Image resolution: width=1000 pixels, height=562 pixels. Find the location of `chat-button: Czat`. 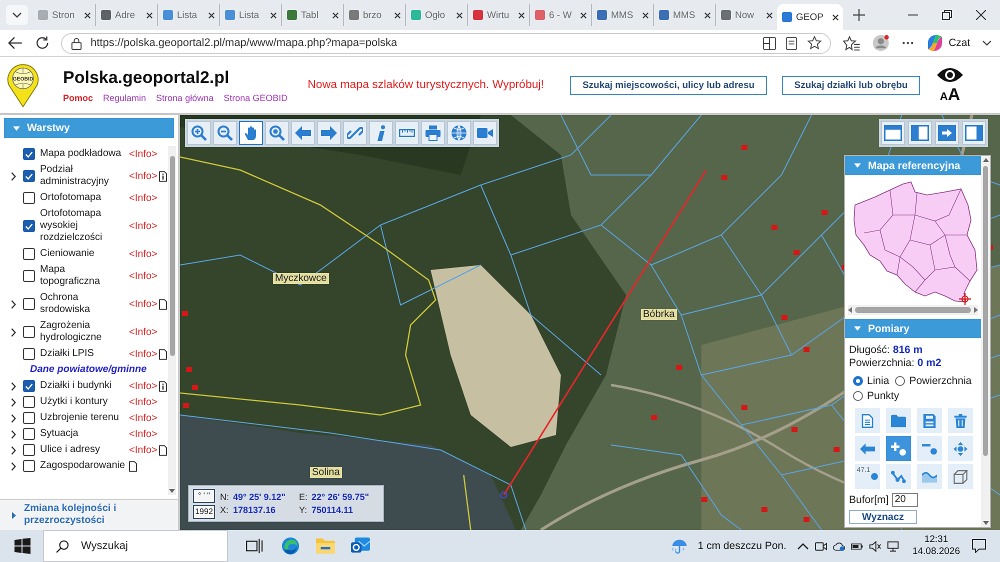

chat-button: Czat is located at coordinates (948, 43).